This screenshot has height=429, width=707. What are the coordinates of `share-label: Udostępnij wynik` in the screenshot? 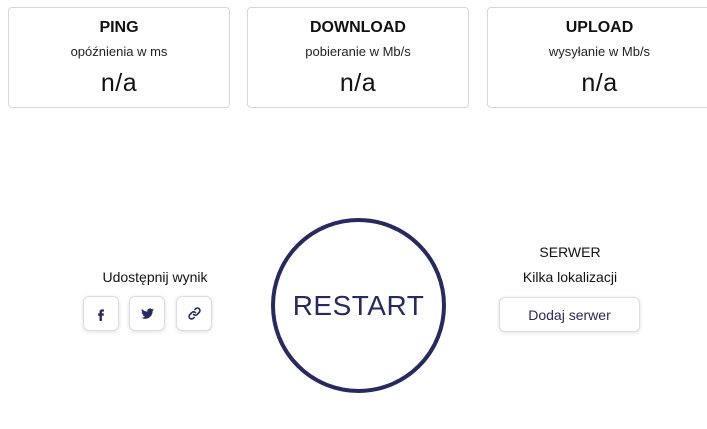 It's located at (155, 277).